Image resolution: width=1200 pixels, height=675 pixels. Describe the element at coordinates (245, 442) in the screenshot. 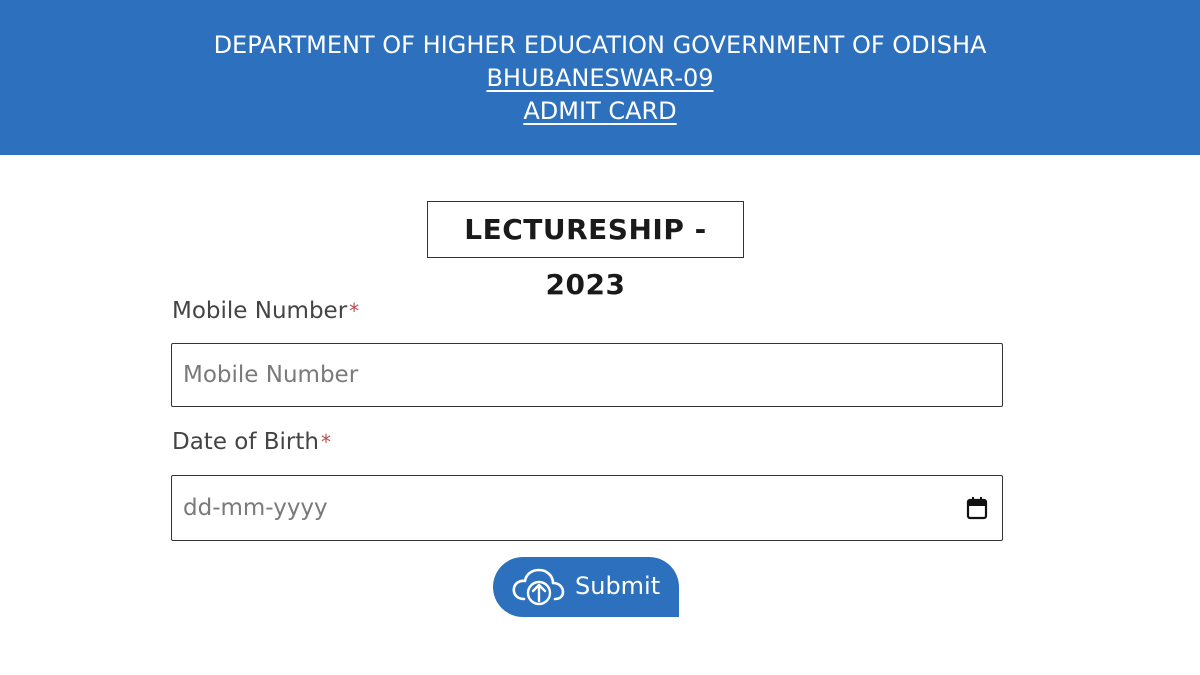

I see `dob-label-text: Date of Birth` at that location.